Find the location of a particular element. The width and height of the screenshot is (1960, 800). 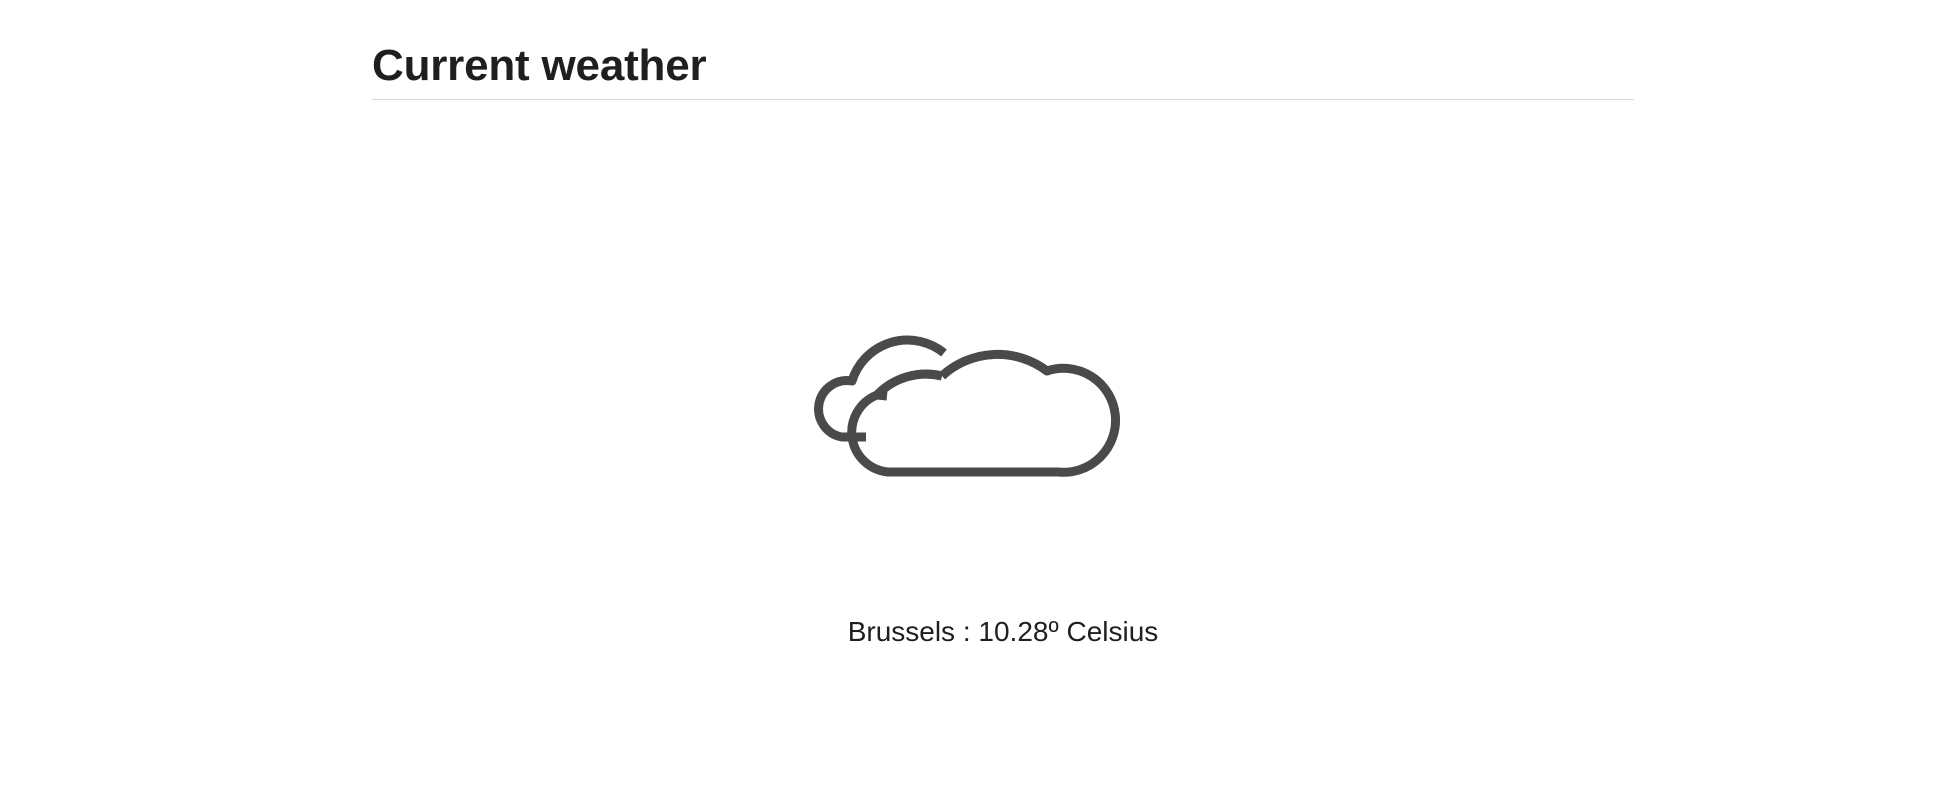

page-title: Current weather is located at coordinates (539, 65).